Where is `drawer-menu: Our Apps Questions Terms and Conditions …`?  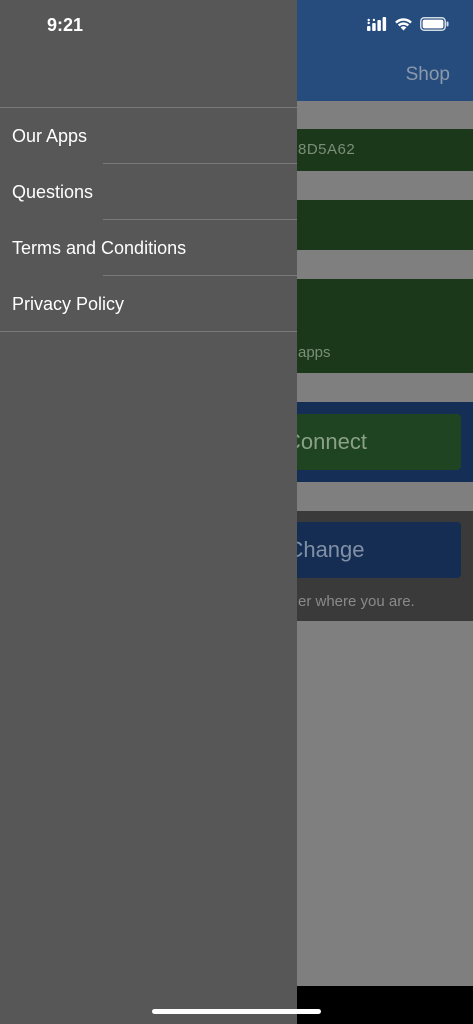
drawer-menu: Our Apps Questions Terms and Conditions … is located at coordinates (148, 219).